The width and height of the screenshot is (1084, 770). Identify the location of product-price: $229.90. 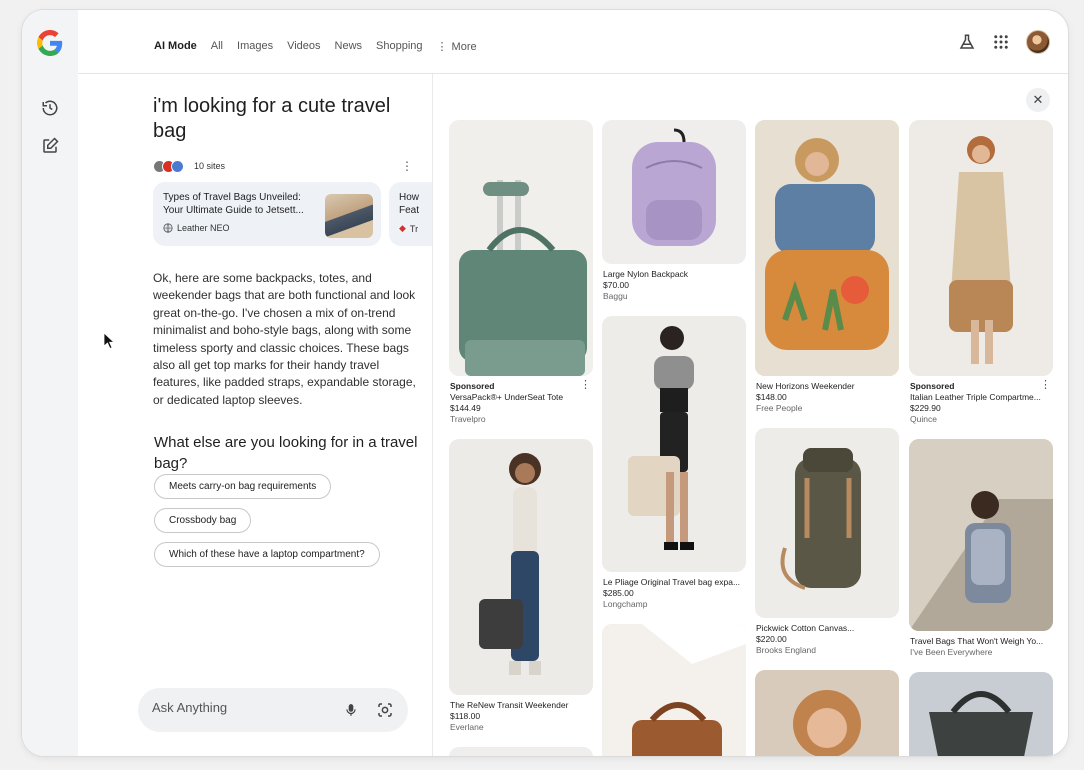
(925, 408).